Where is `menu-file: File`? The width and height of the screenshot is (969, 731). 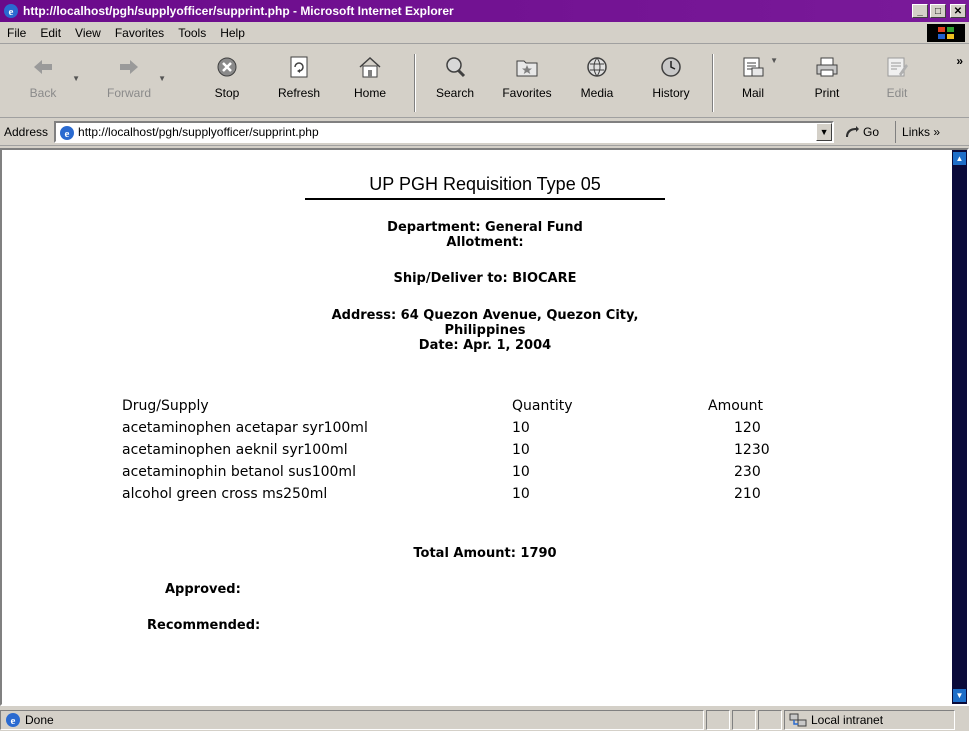 menu-file: File is located at coordinates (16, 33).